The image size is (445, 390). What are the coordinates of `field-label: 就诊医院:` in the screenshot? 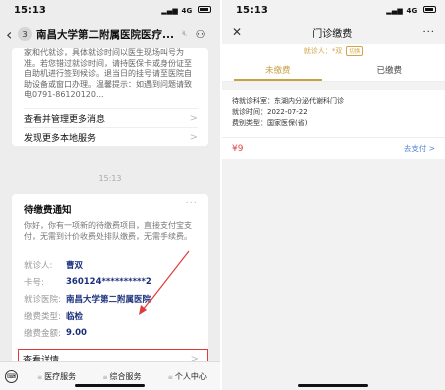 It's located at (42, 299).